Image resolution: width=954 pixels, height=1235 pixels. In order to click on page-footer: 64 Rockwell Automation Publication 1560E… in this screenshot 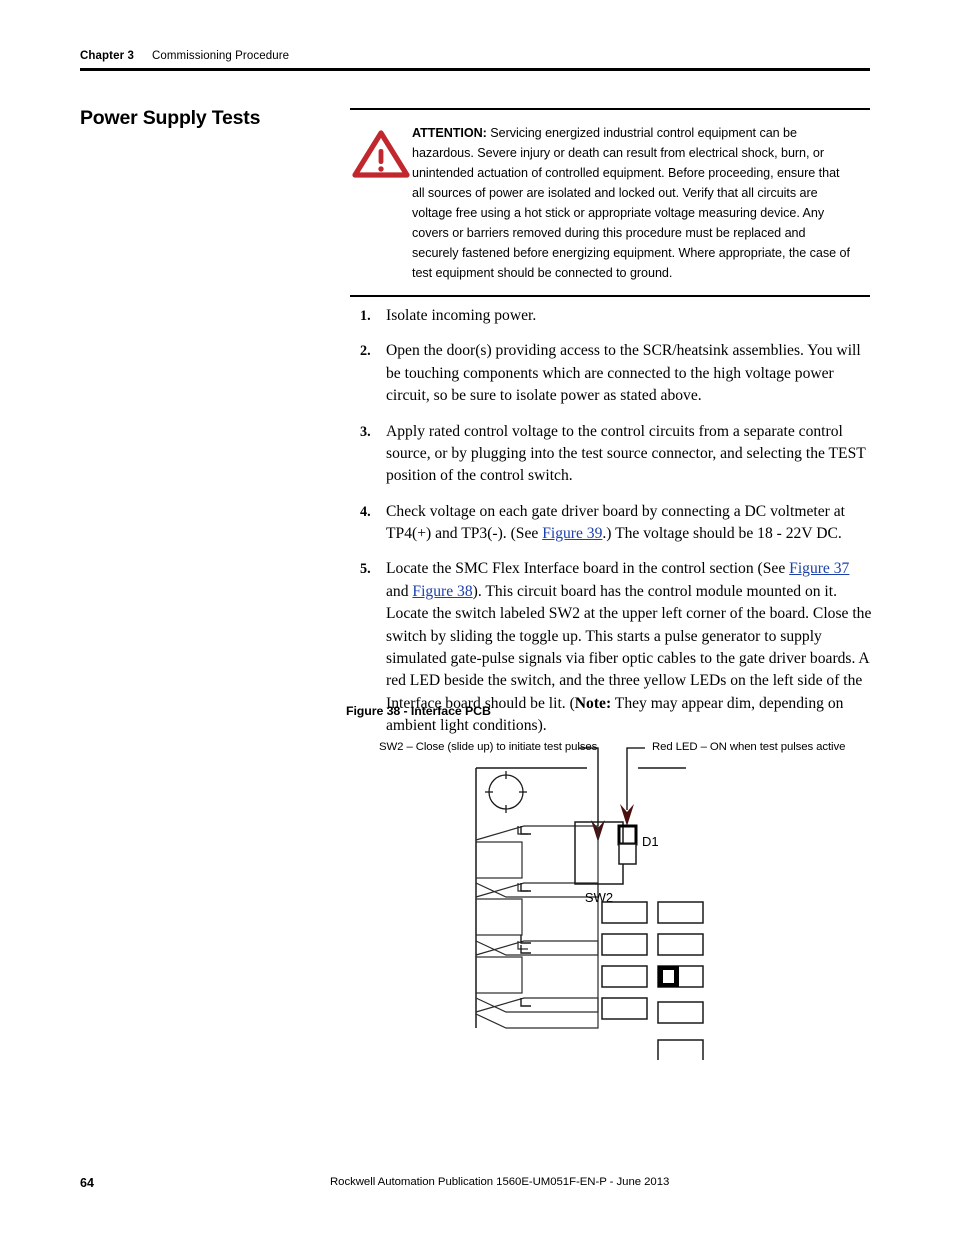, I will do `click(475, 1183)`.